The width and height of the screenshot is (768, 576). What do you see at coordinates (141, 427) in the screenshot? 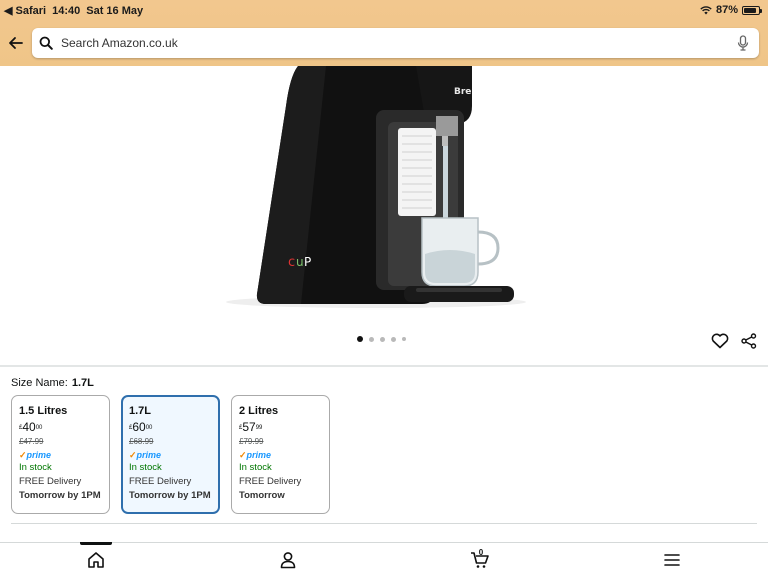
I see `option-price: £6000` at bounding box center [141, 427].